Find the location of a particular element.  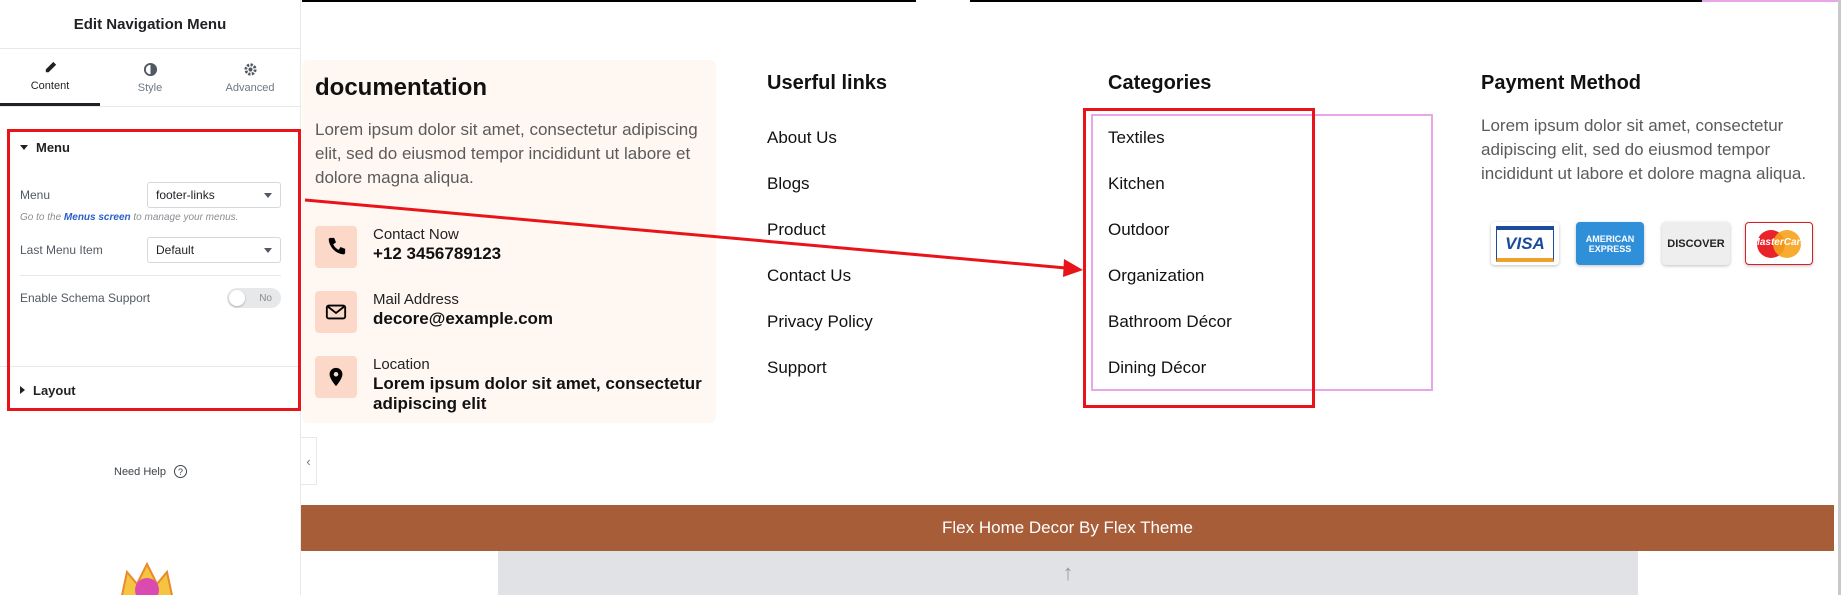

arrow-up-icon: ↑ is located at coordinates (1068, 572).